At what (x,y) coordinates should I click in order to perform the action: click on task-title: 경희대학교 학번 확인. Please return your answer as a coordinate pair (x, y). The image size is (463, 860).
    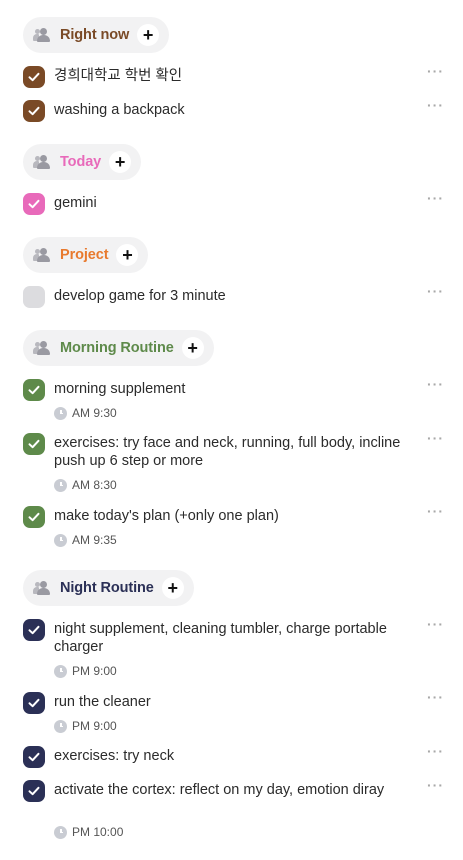
    Looking at the image, I should click on (118, 76).